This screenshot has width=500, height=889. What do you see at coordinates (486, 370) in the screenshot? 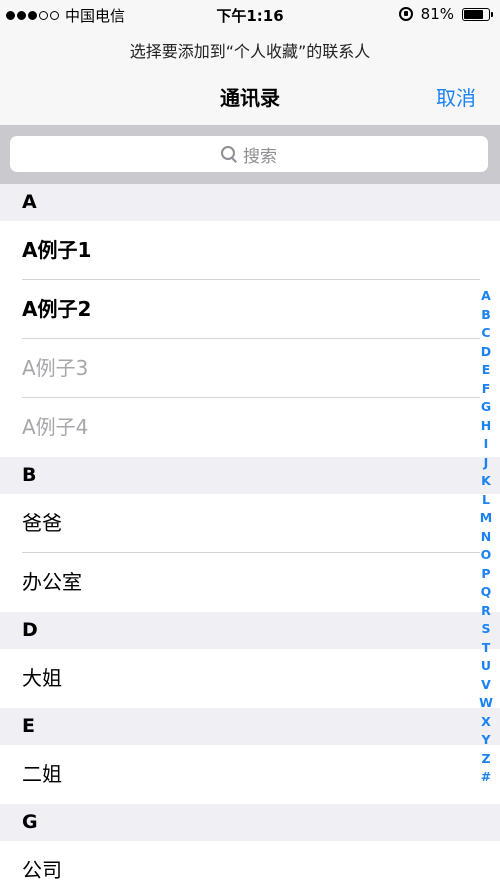
I see `index-letter: E` at bounding box center [486, 370].